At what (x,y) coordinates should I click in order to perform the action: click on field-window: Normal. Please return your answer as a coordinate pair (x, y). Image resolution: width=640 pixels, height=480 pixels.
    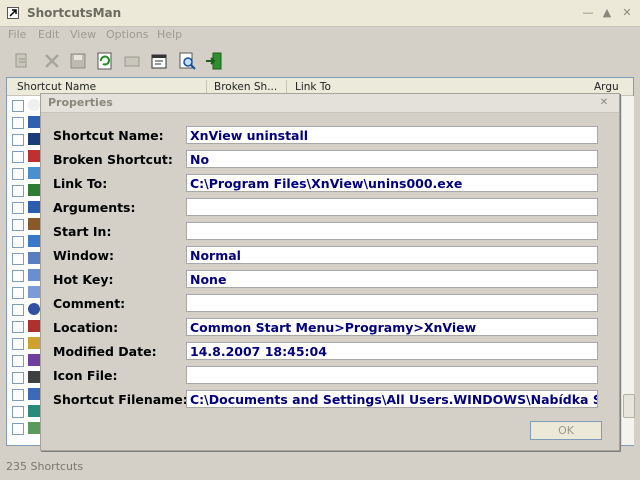
    Looking at the image, I should click on (392, 255).